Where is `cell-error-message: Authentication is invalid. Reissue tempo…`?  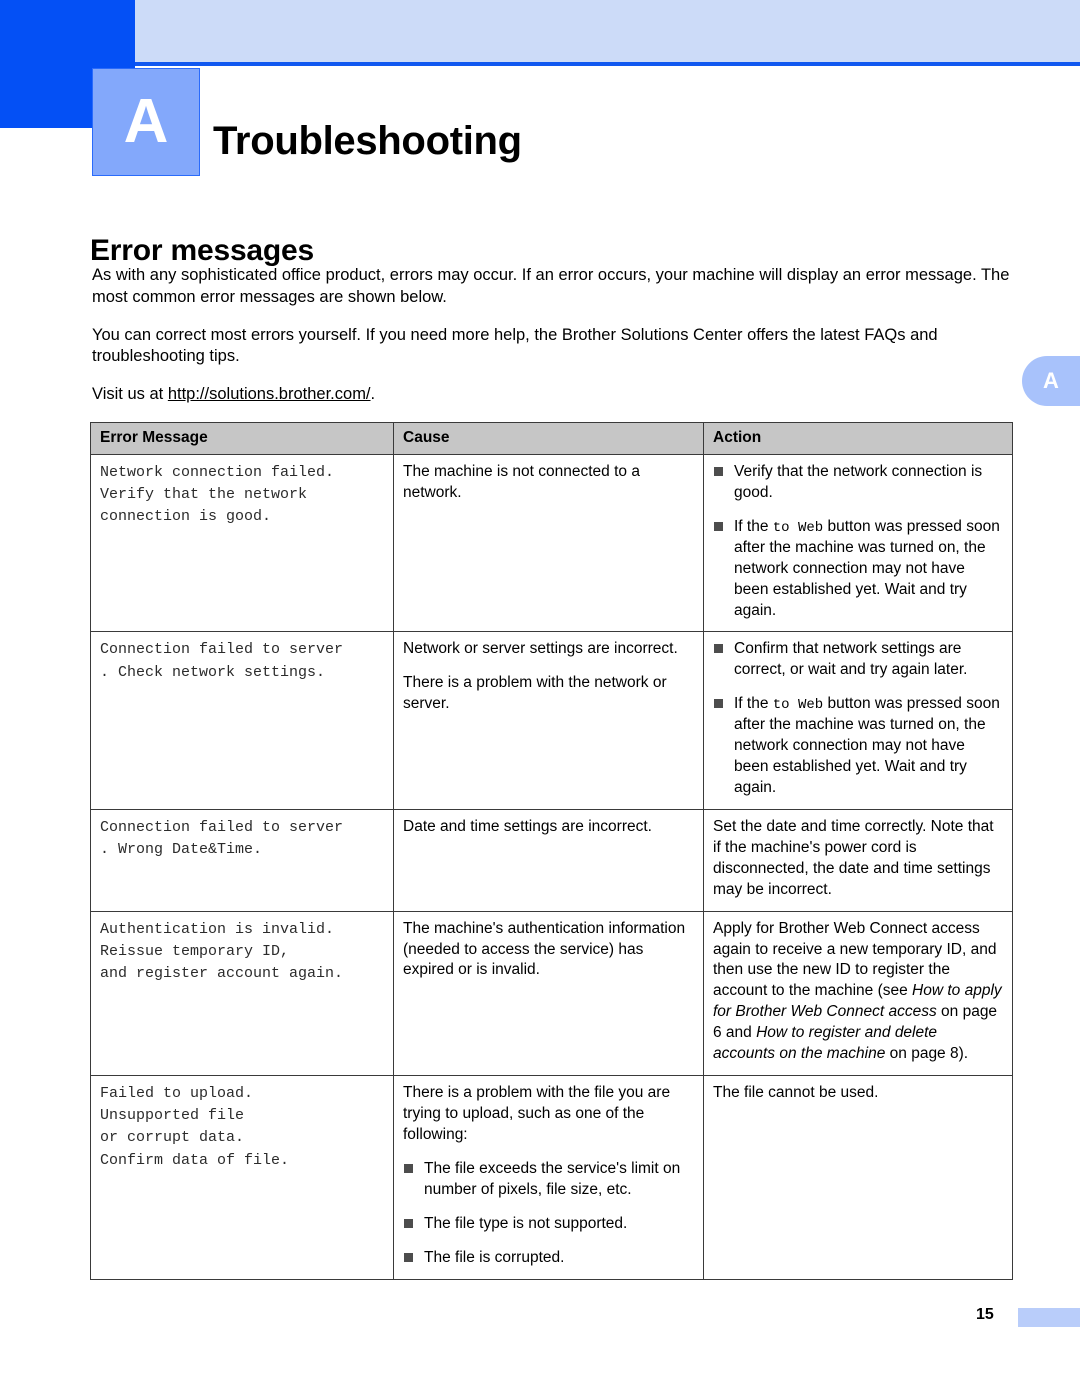 cell-error-message: Authentication is invalid. Reissue tempo… is located at coordinates (242, 993).